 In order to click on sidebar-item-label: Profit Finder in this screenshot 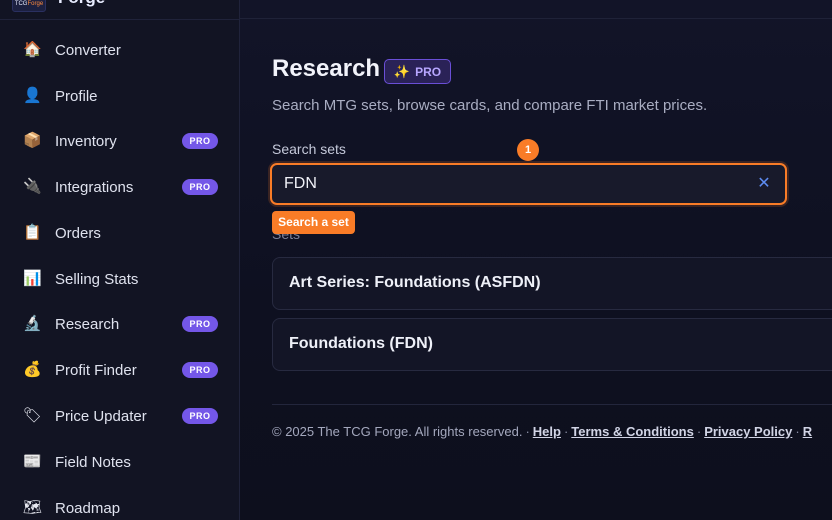, I will do `click(96, 370)`.